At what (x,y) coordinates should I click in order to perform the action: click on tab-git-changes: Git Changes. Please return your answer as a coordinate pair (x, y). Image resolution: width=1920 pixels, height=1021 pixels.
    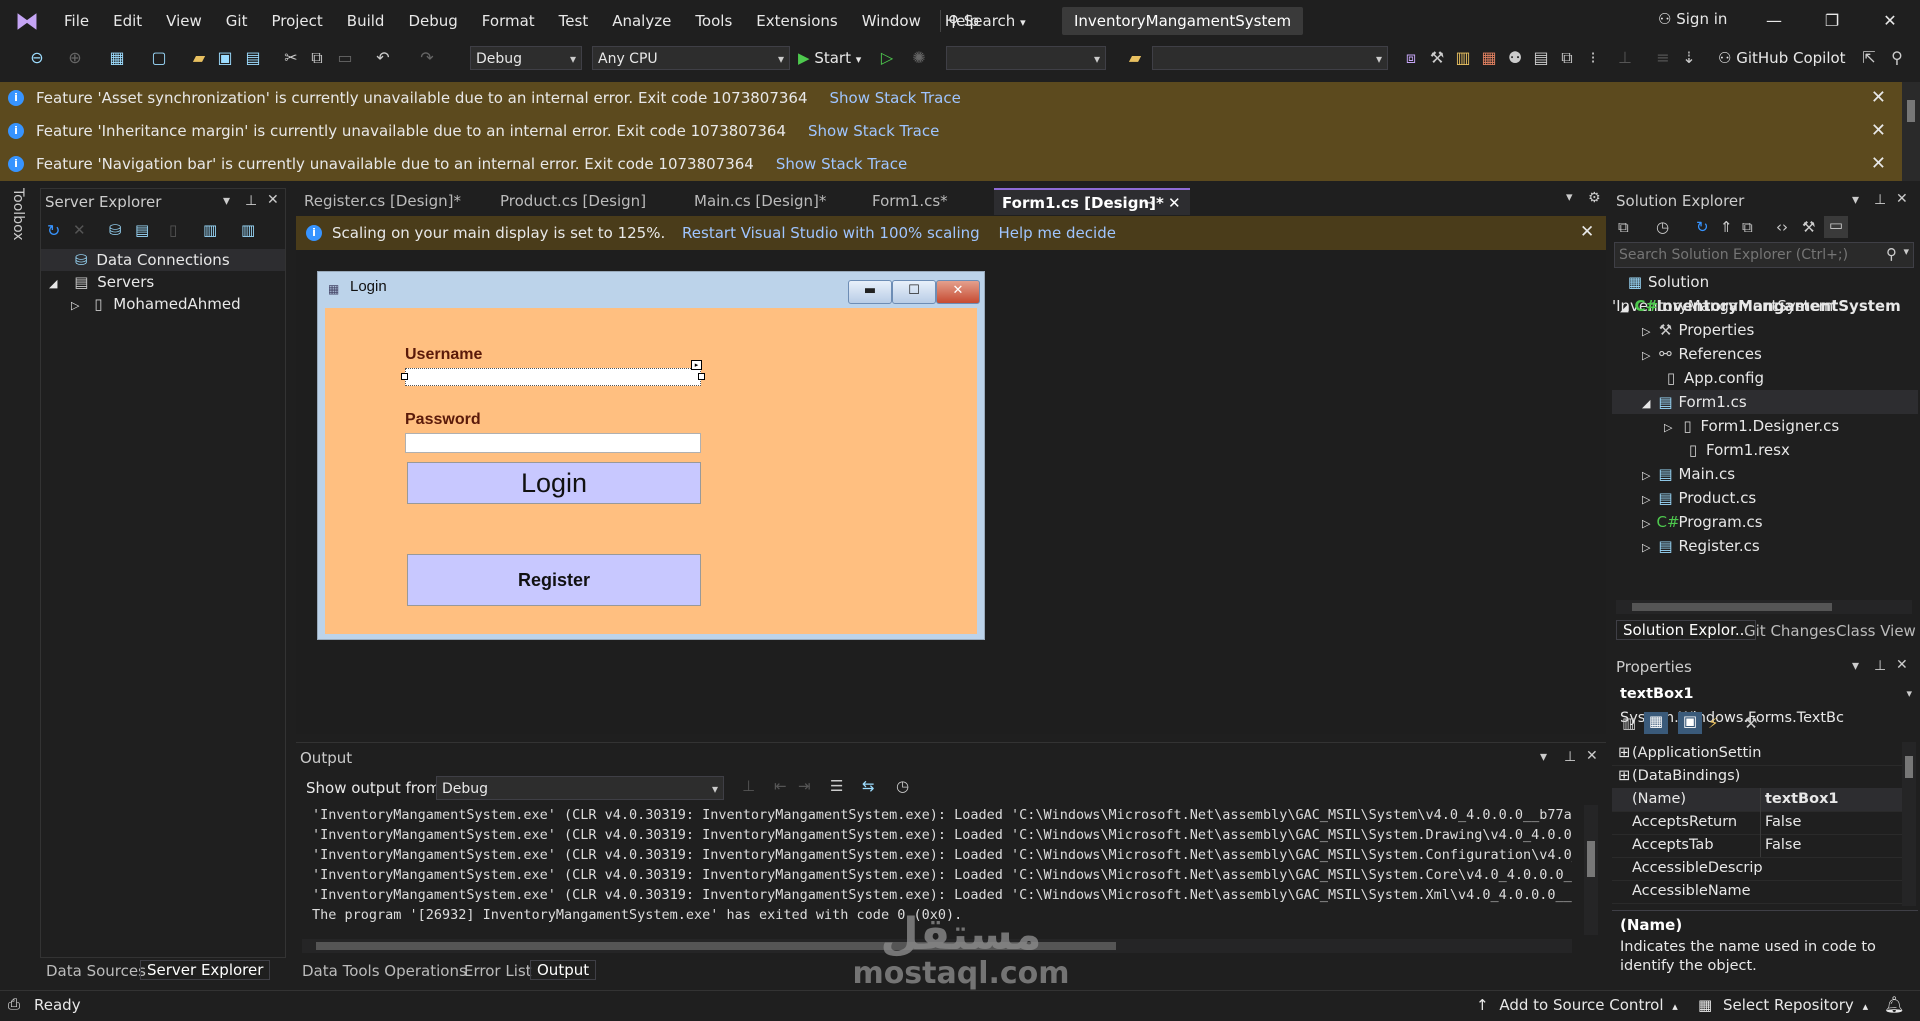
    Looking at the image, I should click on (1790, 631).